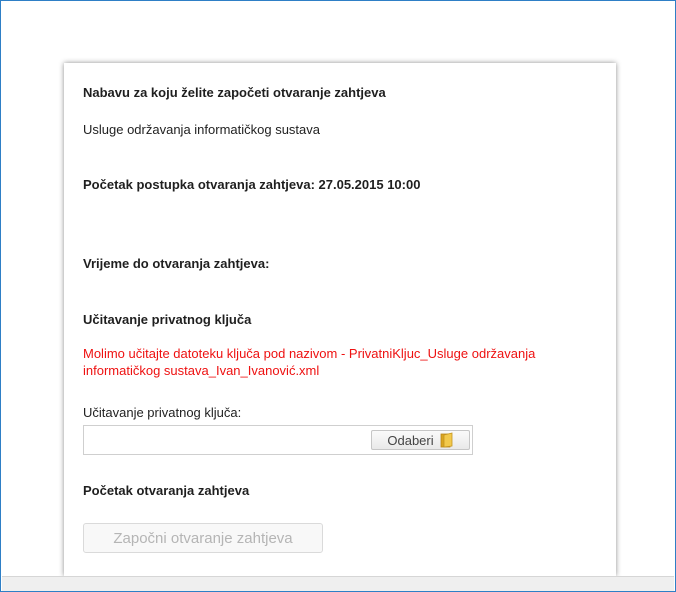  I want to click on bottom-bar, so click(338, 583).